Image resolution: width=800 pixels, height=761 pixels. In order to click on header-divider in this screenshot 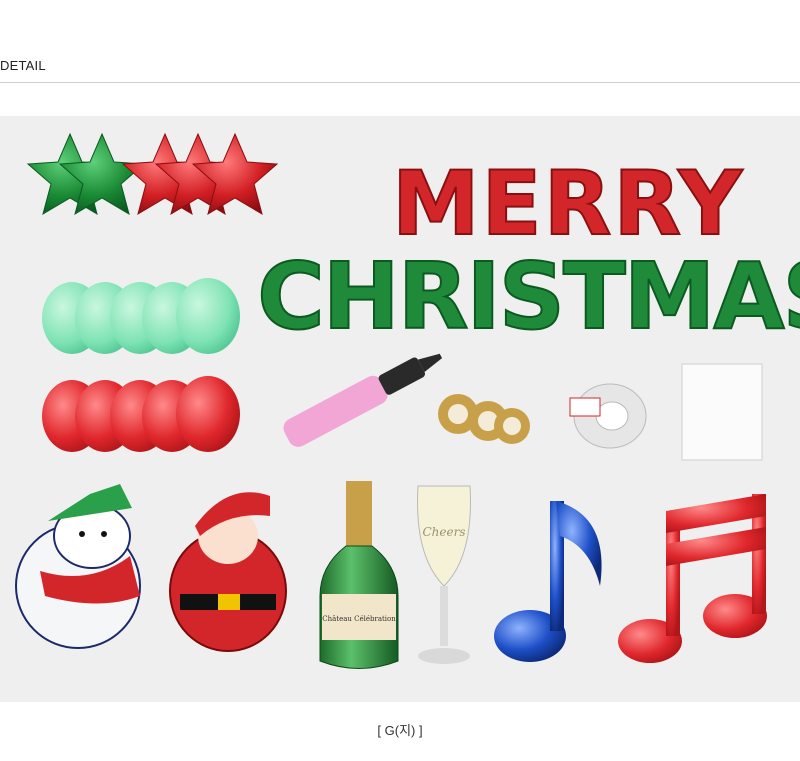, I will do `click(400, 82)`.